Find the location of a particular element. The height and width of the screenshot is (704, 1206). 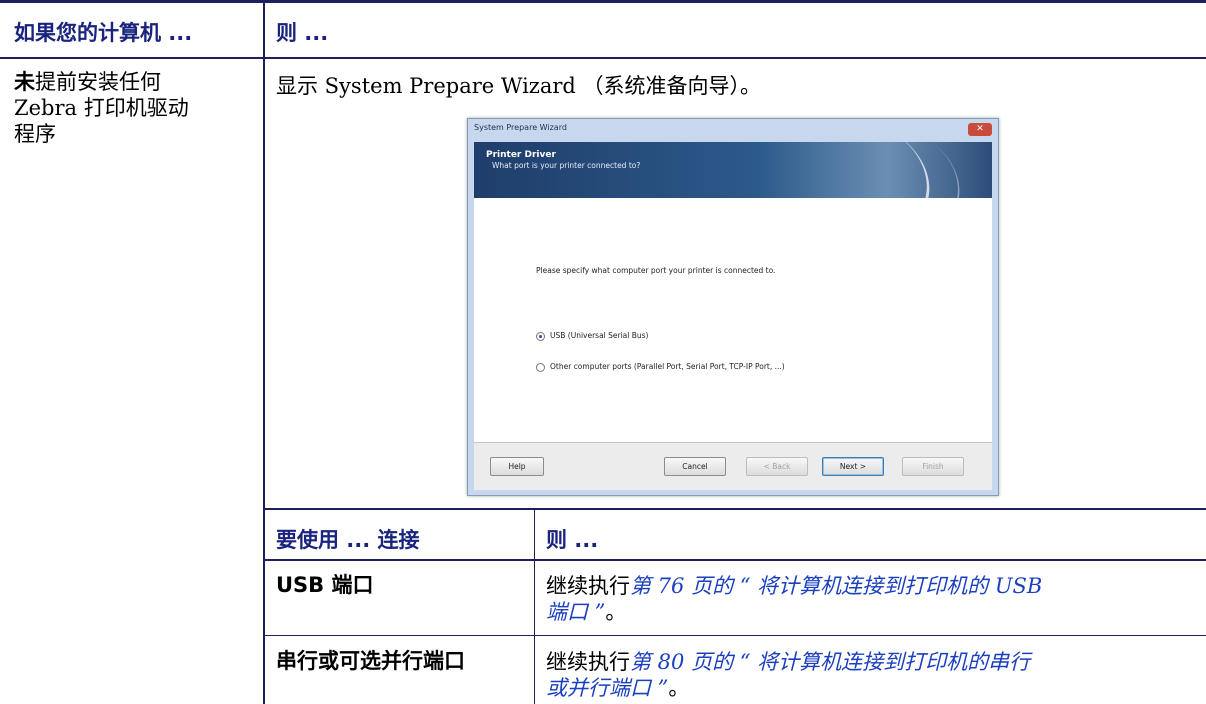

wizard-title: System Prepare Wizard is located at coordinates (520, 127).